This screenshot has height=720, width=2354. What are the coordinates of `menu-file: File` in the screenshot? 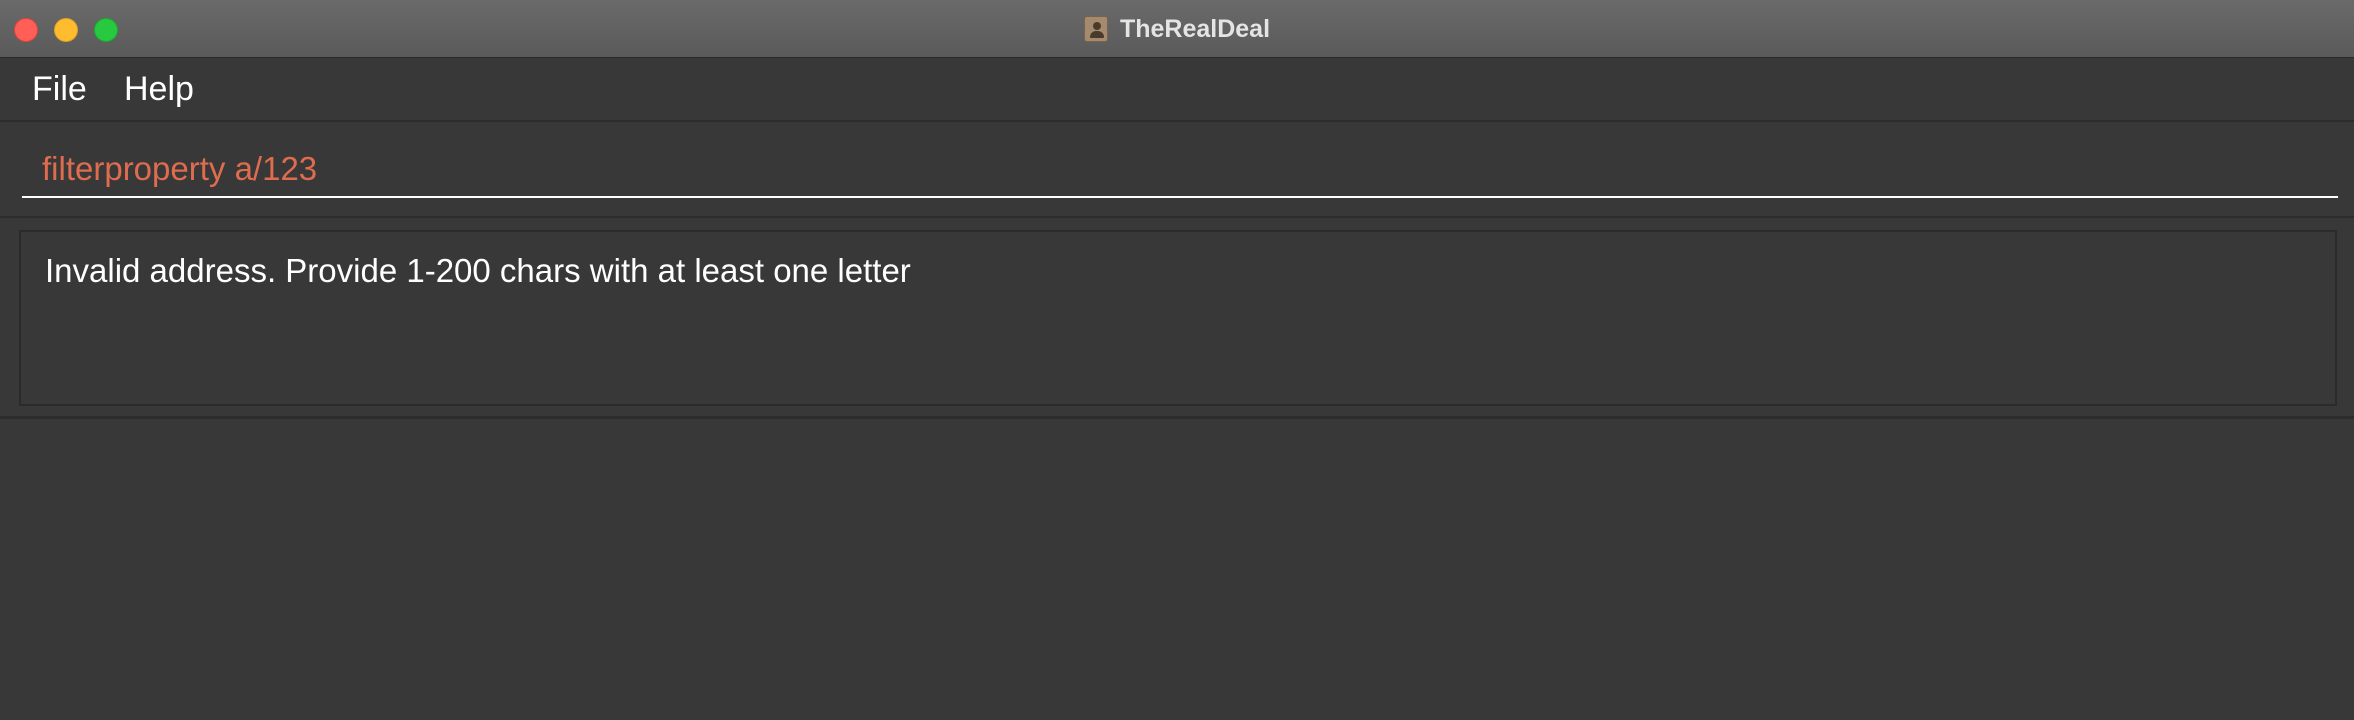 It's located at (59, 89).